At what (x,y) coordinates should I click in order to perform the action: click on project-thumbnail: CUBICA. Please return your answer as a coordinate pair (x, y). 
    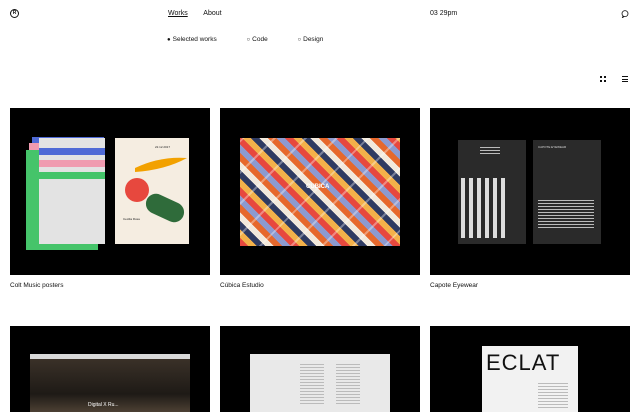
    Looking at the image, I should click on (320, 191).